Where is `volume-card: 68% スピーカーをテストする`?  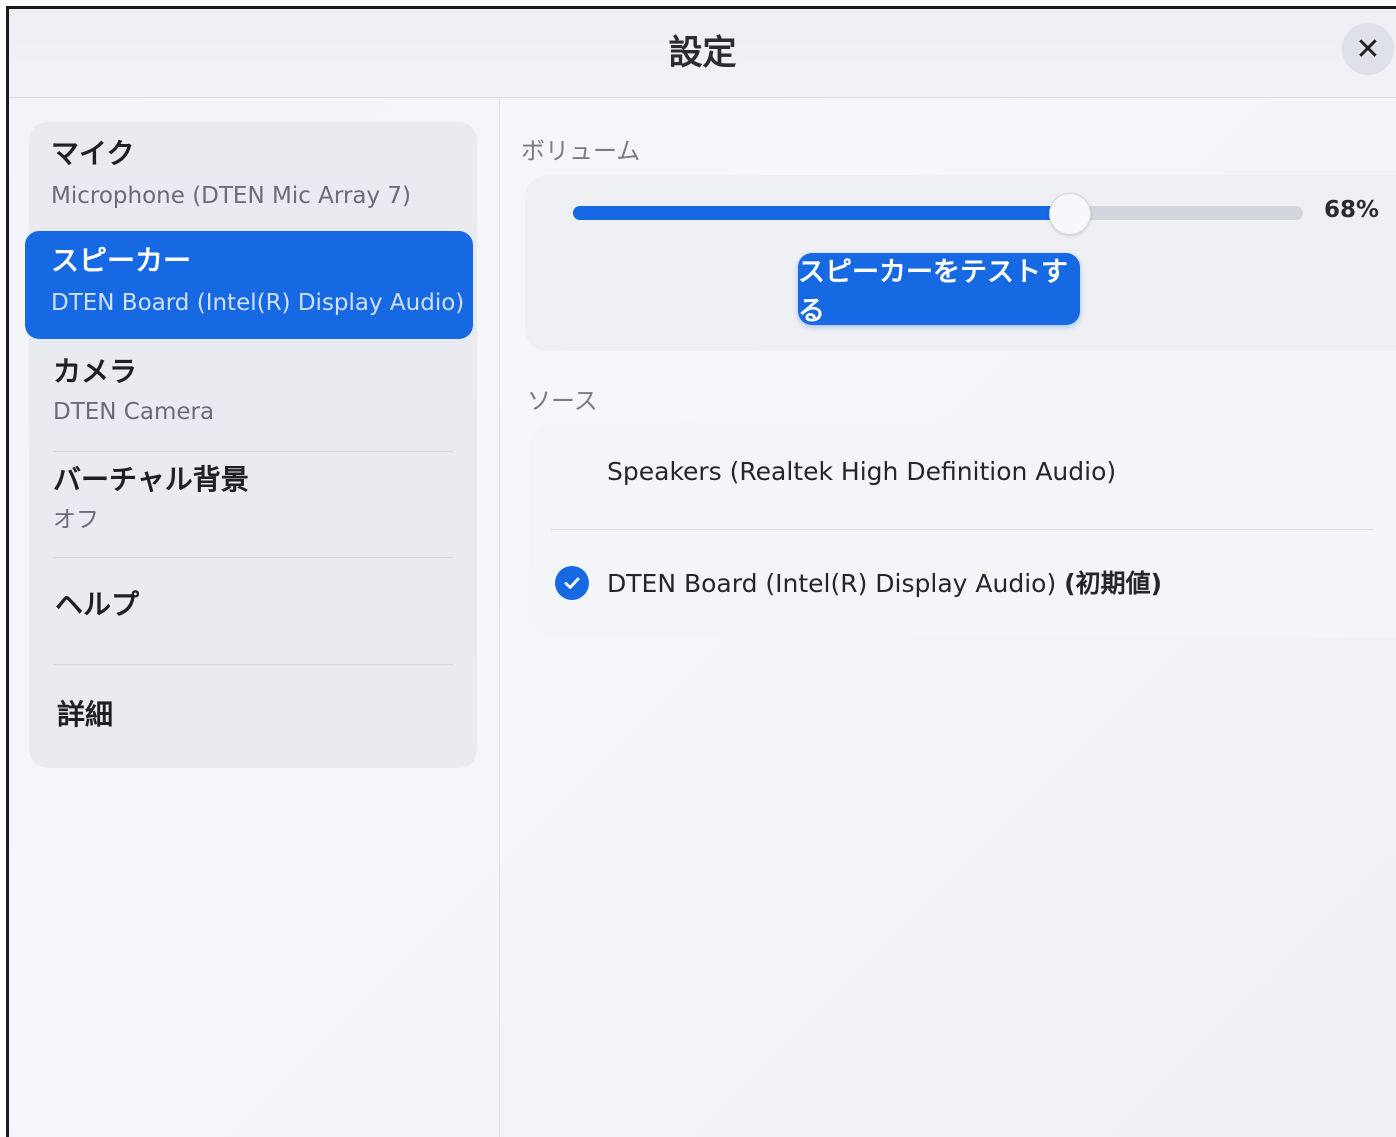 volume-card: 68% スピーカーをテストする is located at coordinates (960, 263).